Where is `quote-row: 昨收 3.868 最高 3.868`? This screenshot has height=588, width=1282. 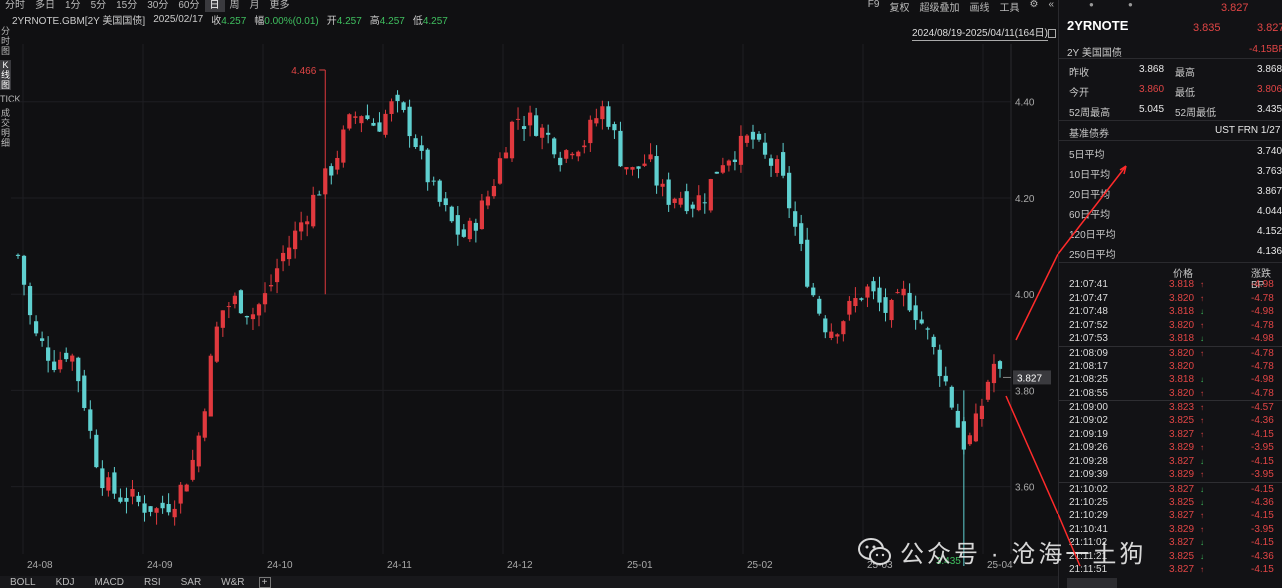 quote-row: 昨收 3.868 最高 3.868 is located at coordinates (1170, 70).